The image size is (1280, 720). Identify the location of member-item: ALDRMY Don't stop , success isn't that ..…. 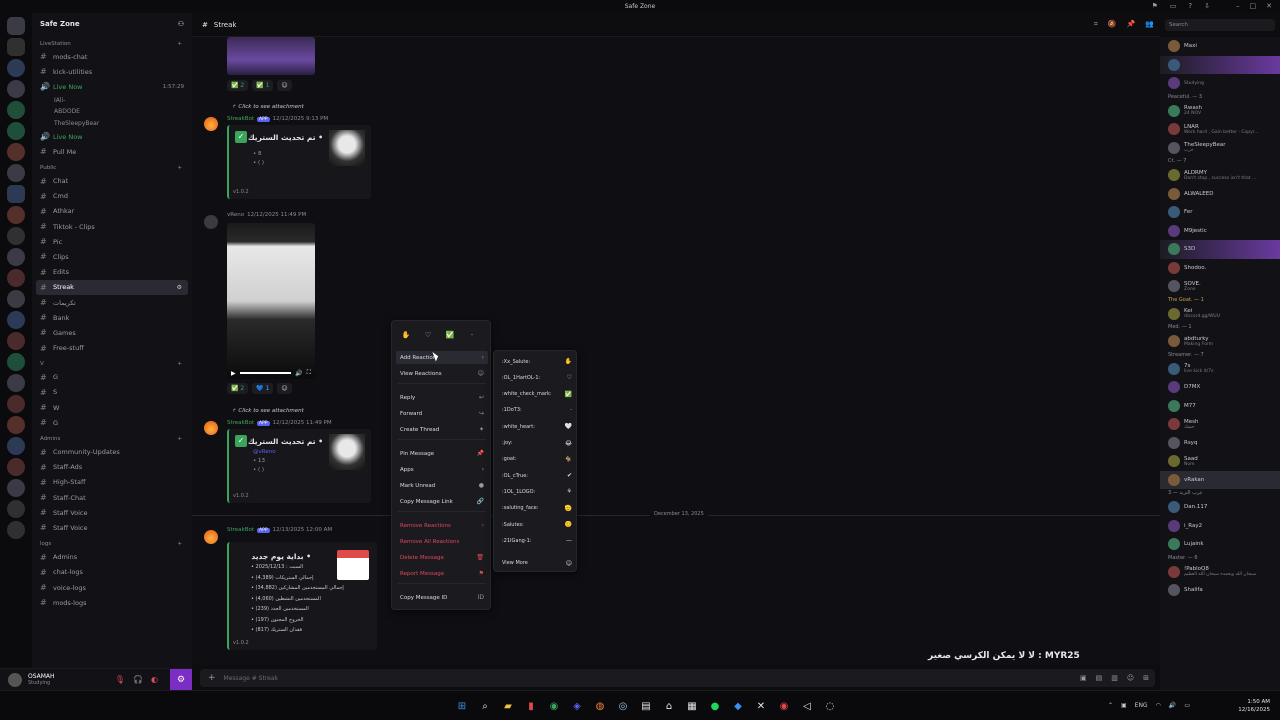
(1220, 175).